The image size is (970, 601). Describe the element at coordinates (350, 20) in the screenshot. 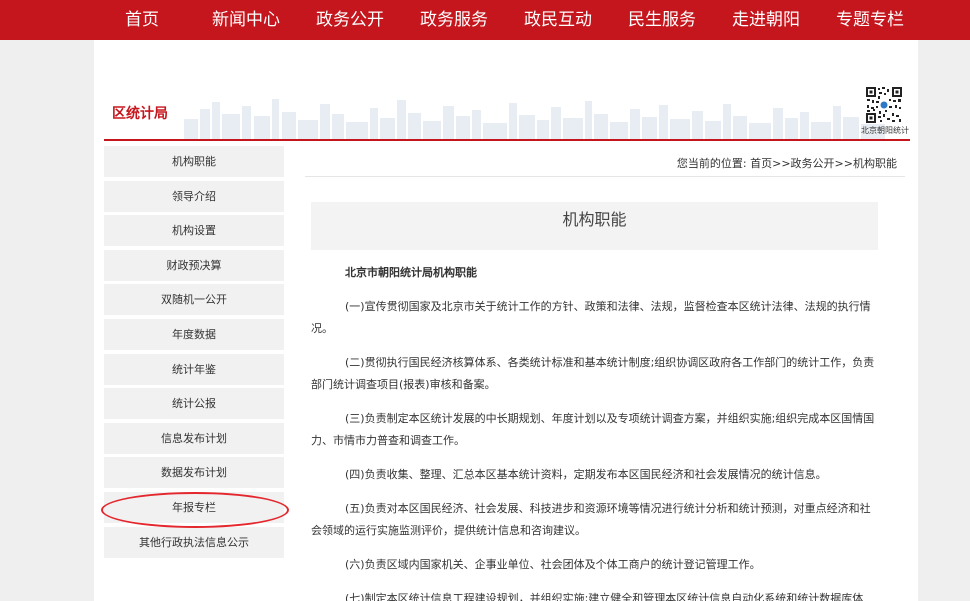

I see `nav-government-affairs: 政务公开` at that location.